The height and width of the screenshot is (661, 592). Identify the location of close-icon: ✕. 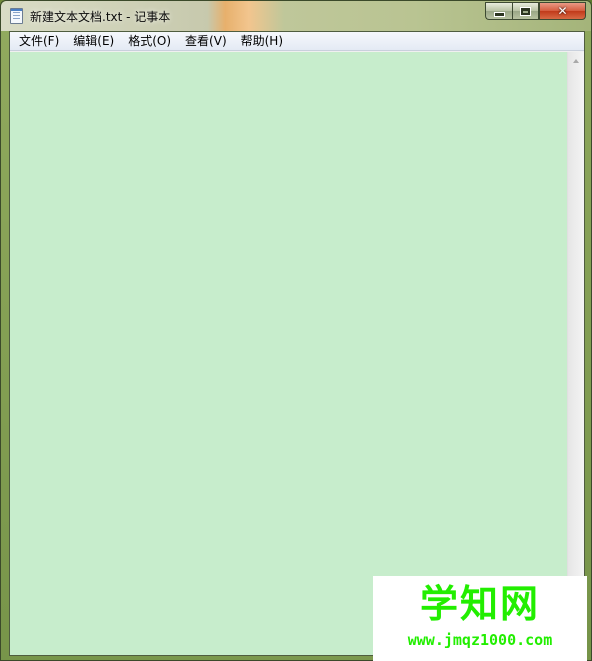
(562, 11).